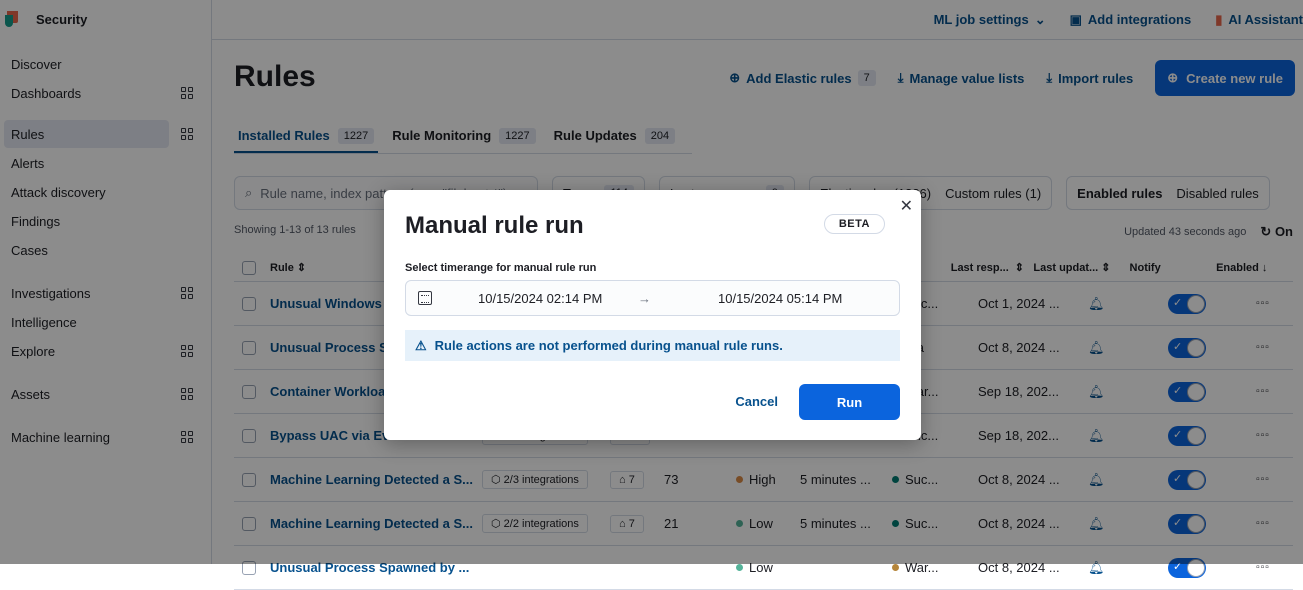 Image resolution: width=1303 pixels, height=590 pixels. Describe the element at coordinates (739, 567) in the screenshot. I see `severity-dot` at that location.